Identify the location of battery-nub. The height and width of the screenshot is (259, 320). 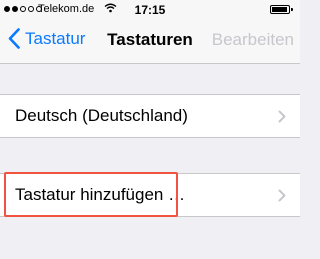
(292, 9).